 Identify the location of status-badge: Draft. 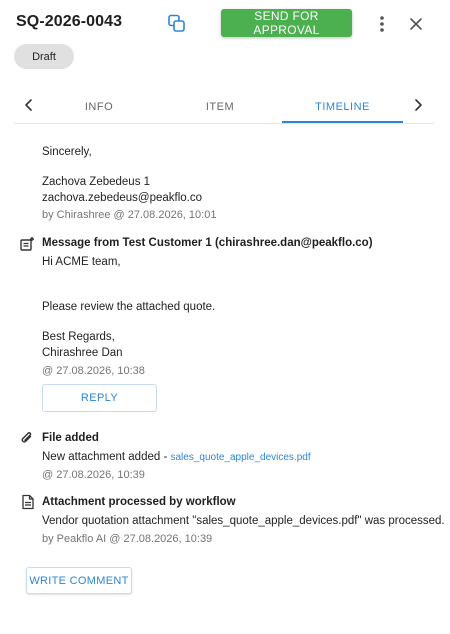
(44, 56).